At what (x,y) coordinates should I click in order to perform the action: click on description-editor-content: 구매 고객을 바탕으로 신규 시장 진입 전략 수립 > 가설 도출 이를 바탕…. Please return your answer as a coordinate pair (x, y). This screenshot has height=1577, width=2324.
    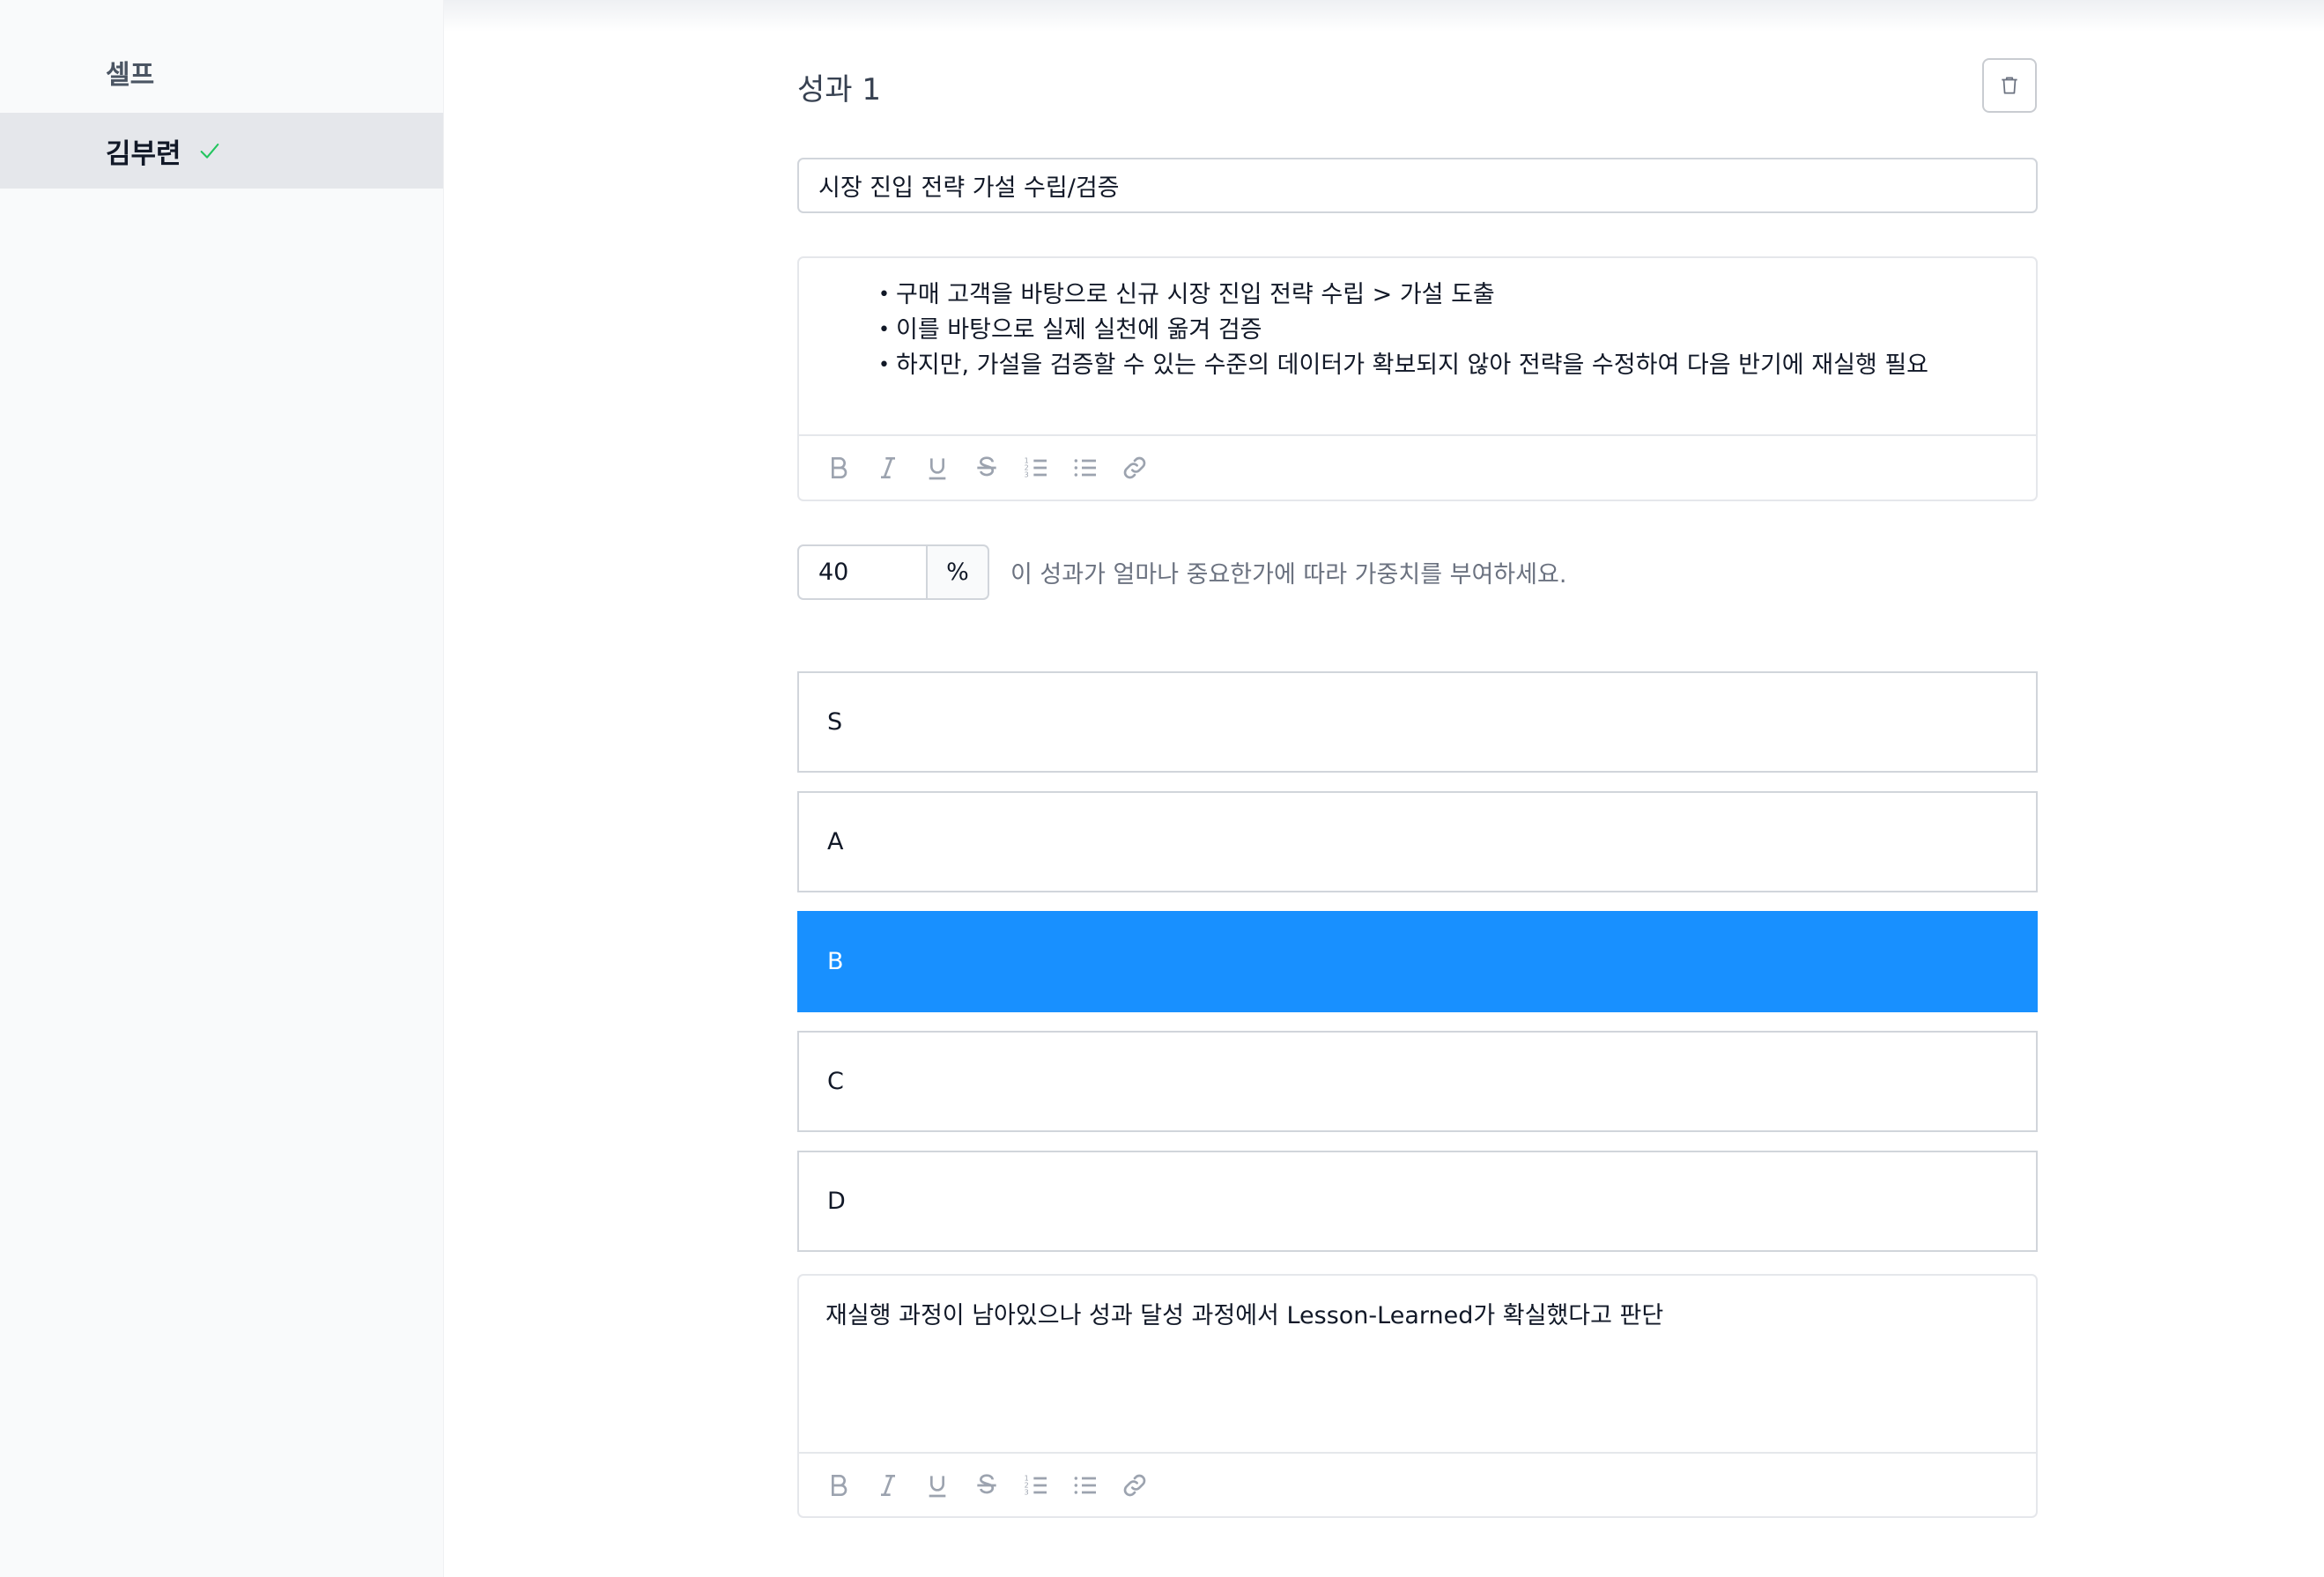
    Looking at the image, I should click on (1417, 346).